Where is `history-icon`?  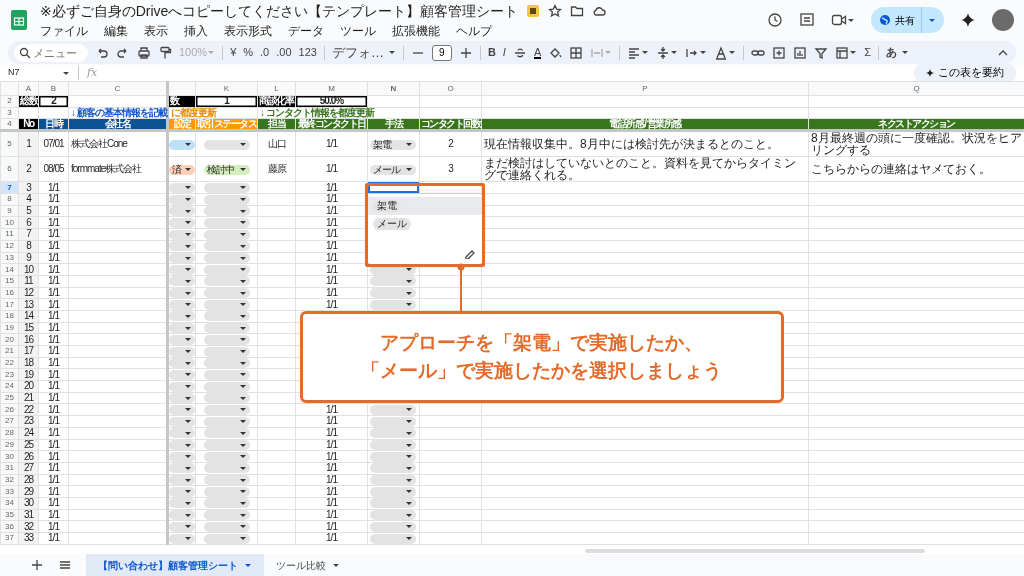
history-icon is located at coordinates (775, 20).